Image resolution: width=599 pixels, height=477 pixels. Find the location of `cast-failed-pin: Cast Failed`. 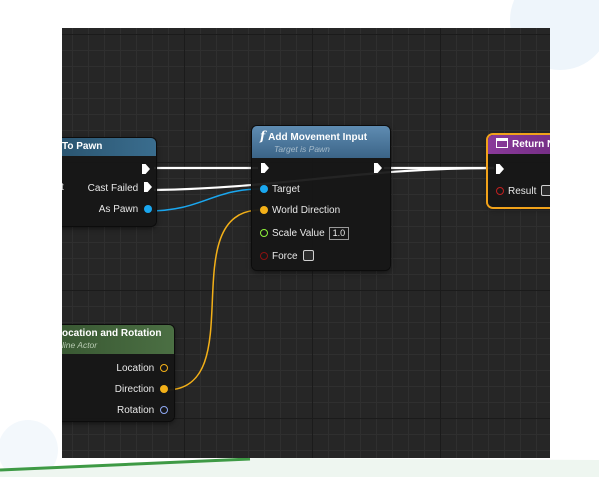

cast-failed-pin: Cast Failed is located at coordinates (120, 188).